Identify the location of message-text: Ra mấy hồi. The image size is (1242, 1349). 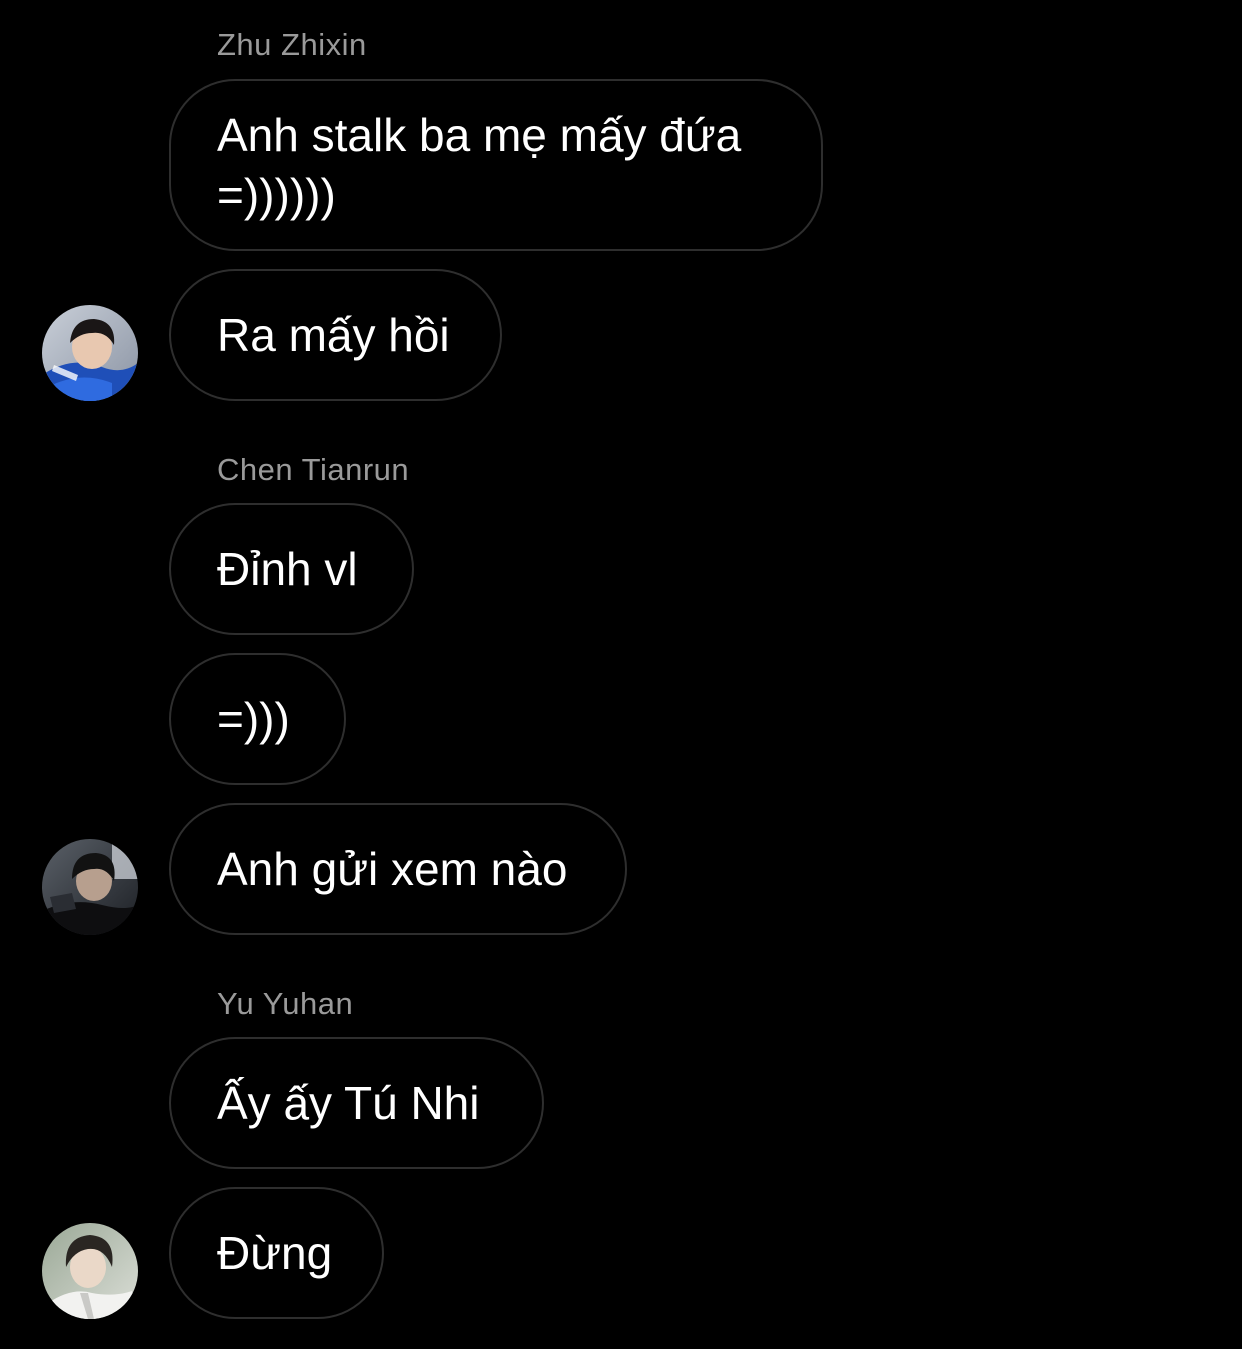
(333, 335).